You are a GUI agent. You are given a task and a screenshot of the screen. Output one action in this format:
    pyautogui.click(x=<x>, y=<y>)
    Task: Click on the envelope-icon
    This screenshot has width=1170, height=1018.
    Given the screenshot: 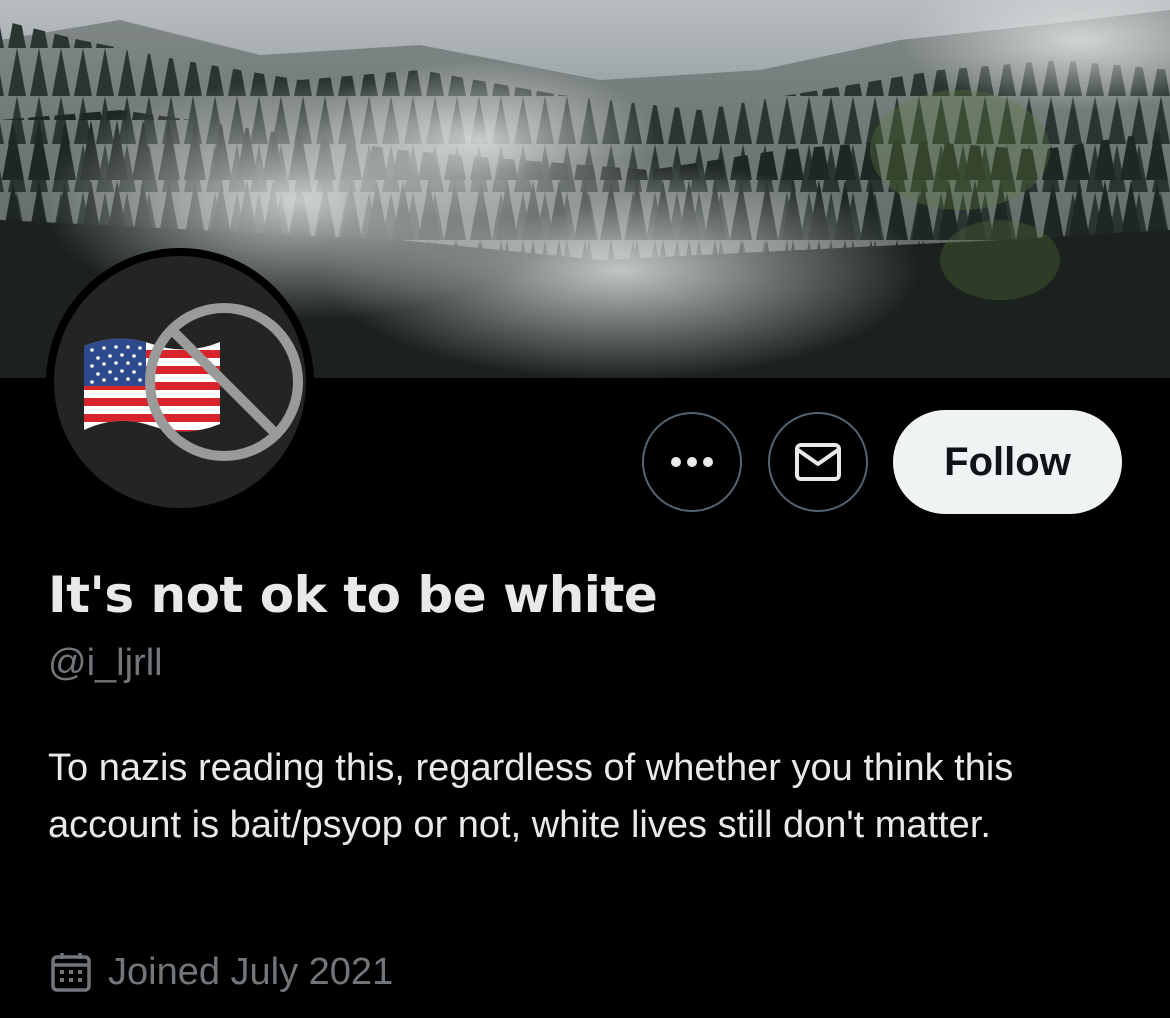 What is the action you would take?
    pyautogui.click(x=818, y=462)
    